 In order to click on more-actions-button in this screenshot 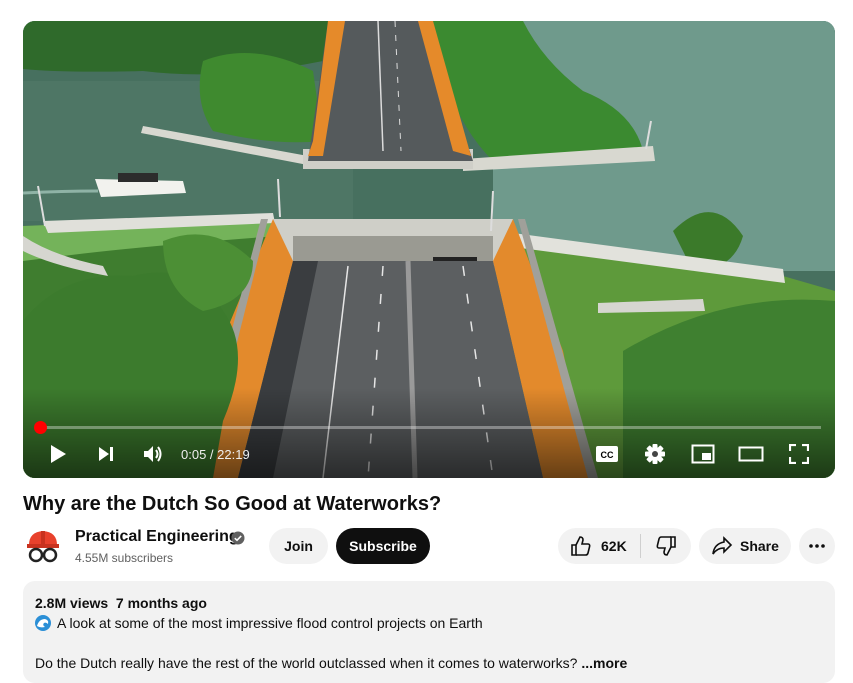, I will do `click(817, 546)`.